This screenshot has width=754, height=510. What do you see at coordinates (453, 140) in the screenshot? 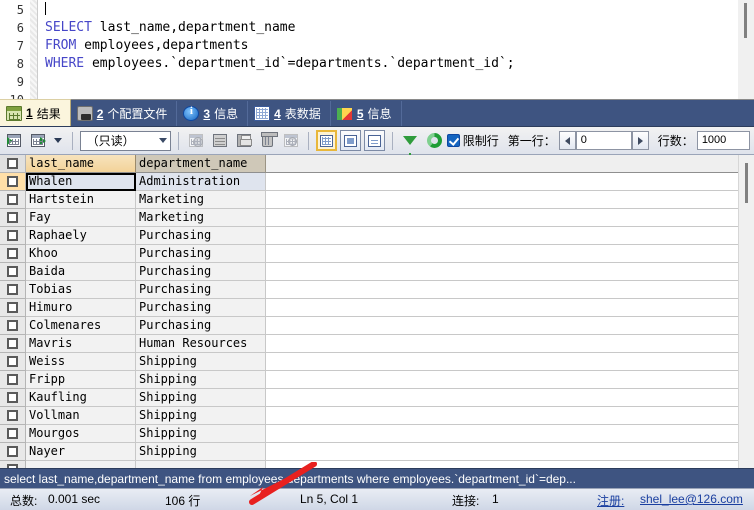
I see `limit-rows-checkbox` at bounding box center [453, 140].